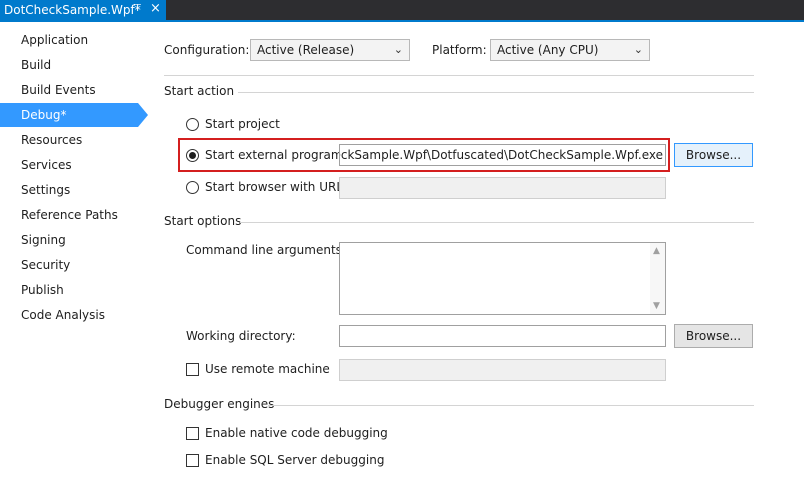 The width and height of the screenshot is (804, 478). I want to click on start-project-radio, so click(192, 124).